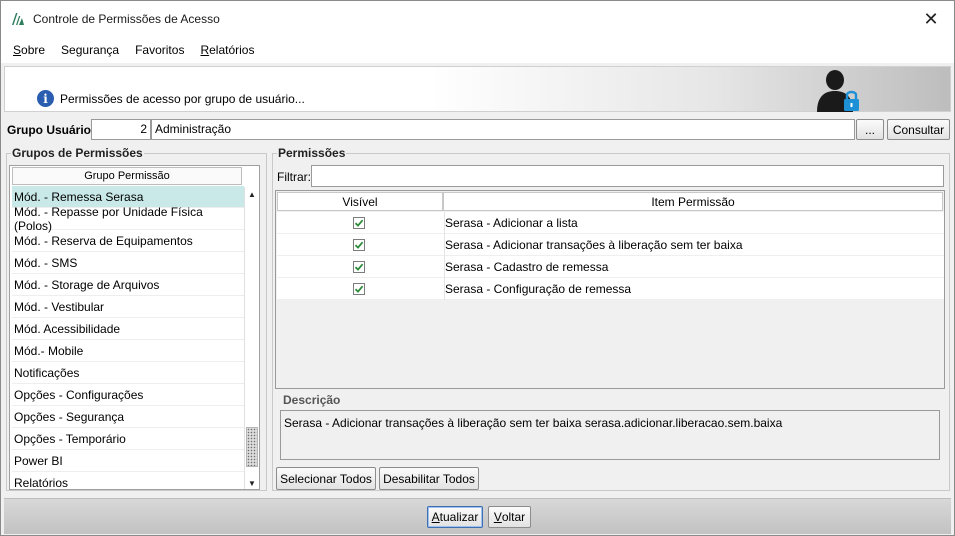  Describe the element at coordinates (477, 50) in the screenshot. I see `menu-bar: Sobre Segurança Favoritos Relatórios` at that location.